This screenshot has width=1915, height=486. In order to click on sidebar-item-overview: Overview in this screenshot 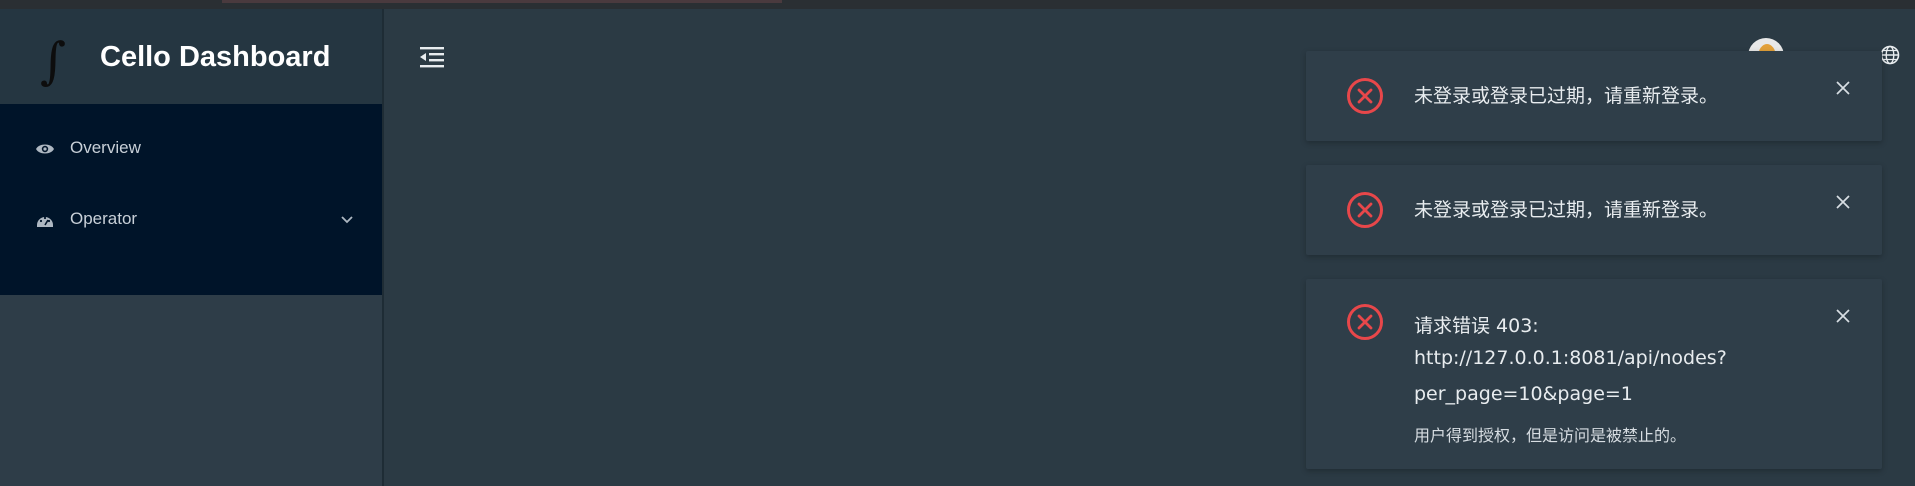, I will do `click(191, 149)`.